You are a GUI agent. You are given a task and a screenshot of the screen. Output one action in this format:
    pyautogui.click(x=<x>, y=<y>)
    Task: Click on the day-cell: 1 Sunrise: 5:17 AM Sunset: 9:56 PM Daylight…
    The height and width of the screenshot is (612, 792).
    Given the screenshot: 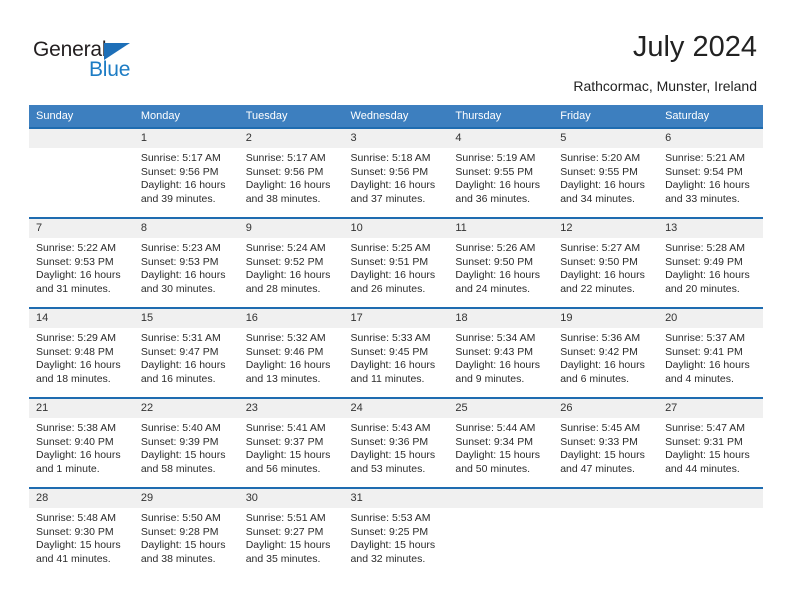 What is the action you would take?
    pyautogui.click(x=186, y=173)
    